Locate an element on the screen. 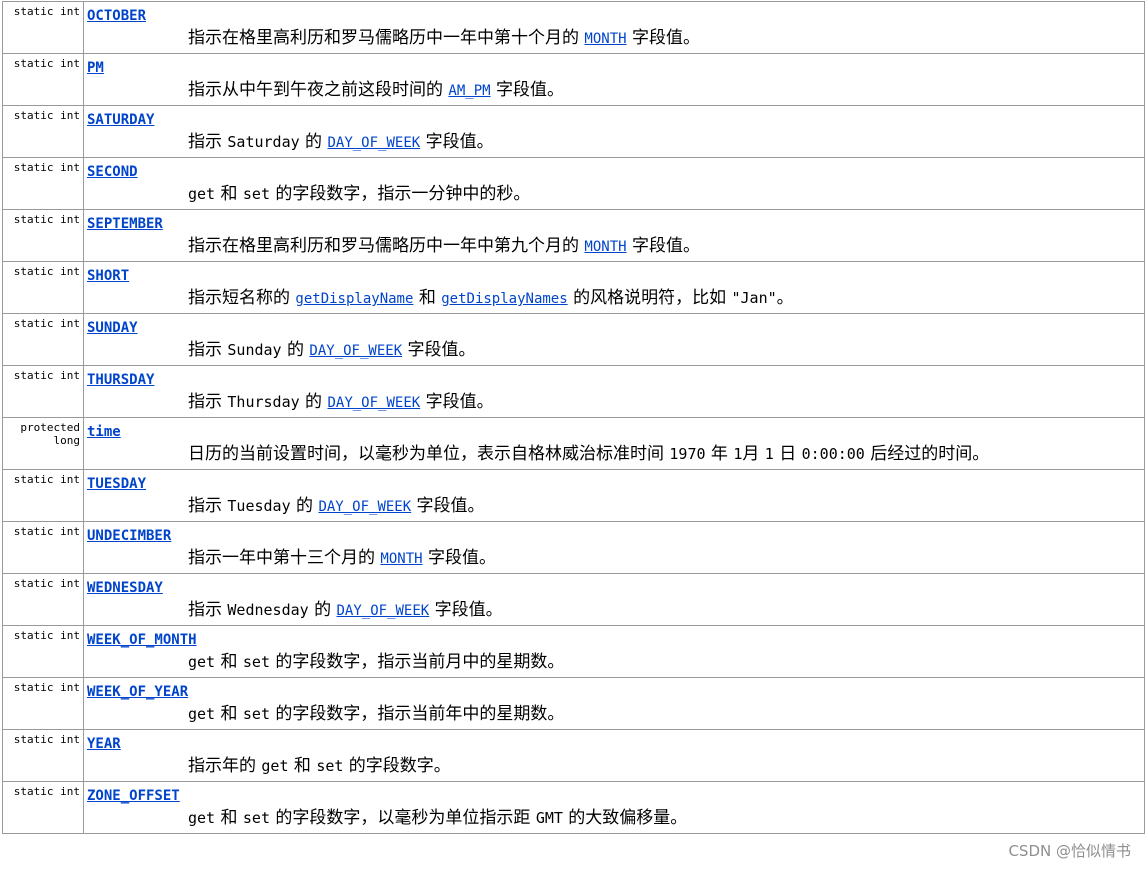 The width and height of the screenshot is (1145, 869). field-name-link: SUNDAY is located at coordinates (112, 328).